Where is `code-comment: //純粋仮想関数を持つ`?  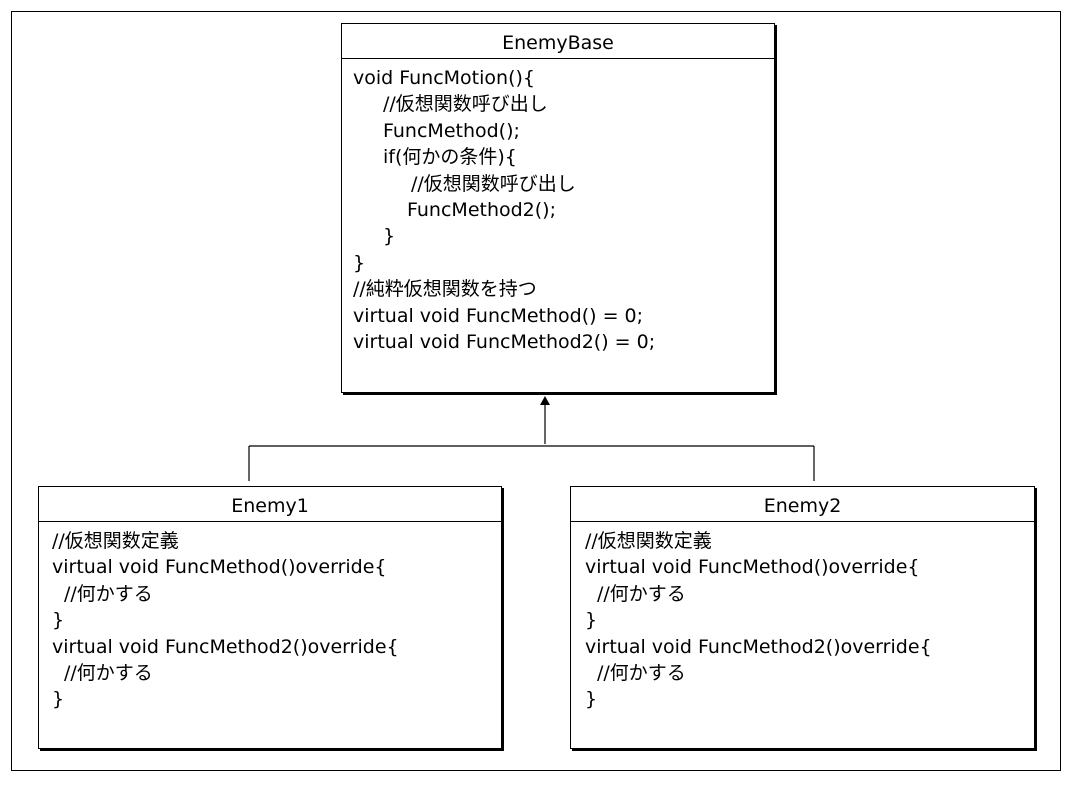
code-comment: //純粋仮想関数を持つ is located at coordinates (445, 289).